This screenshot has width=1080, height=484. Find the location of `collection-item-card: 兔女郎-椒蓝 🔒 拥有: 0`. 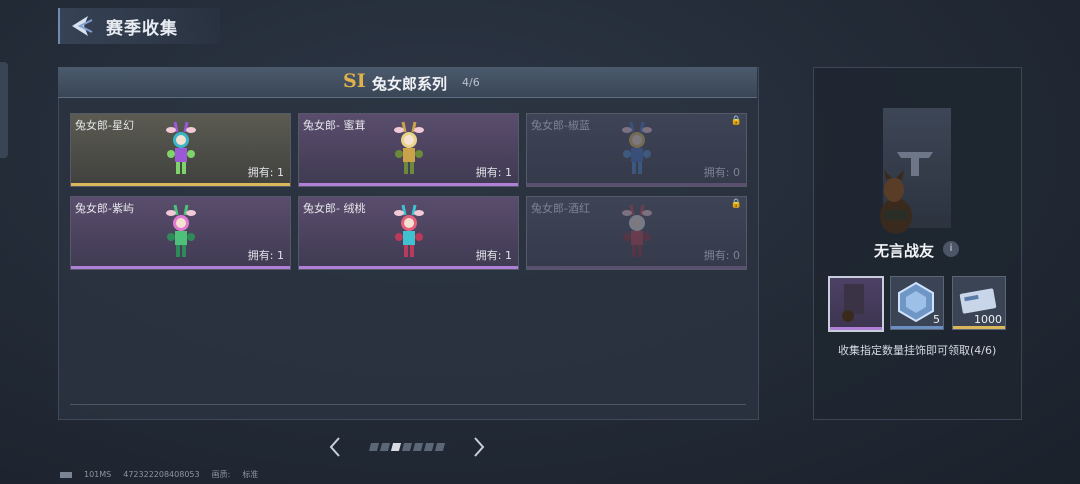

collection-item-card: 兔女郎-椒蓝 🔒 拥有: 0 is located at coordinates (636, 150).